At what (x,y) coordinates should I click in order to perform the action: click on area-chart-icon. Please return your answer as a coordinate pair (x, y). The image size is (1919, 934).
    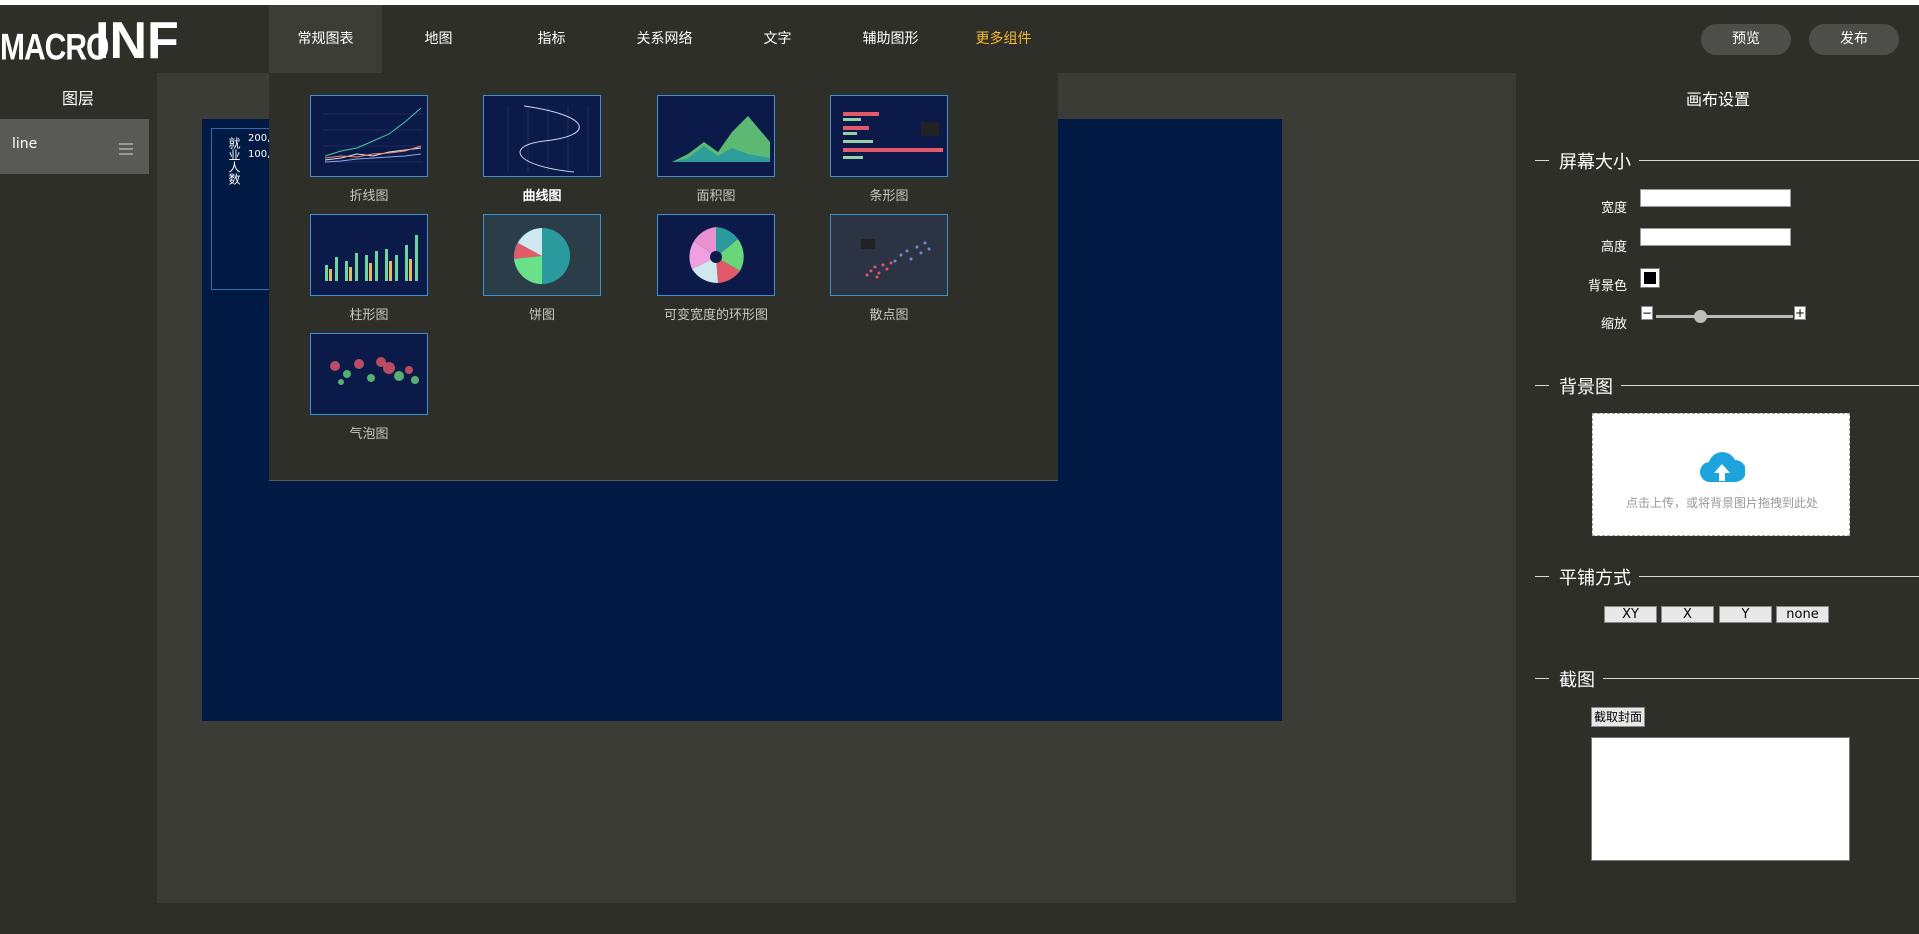
    Looking at the image, I should click on (716, 136).